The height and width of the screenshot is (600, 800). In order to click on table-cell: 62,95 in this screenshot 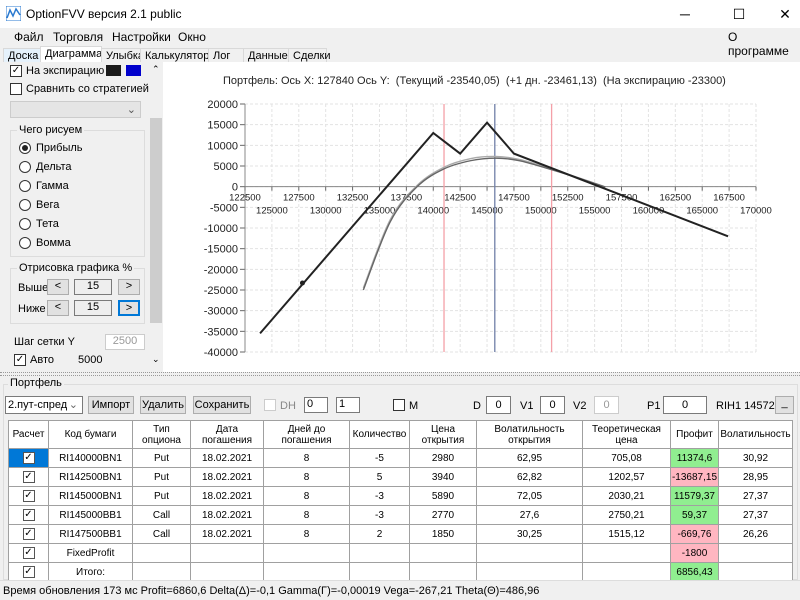, I will do `click(529, 458)`.